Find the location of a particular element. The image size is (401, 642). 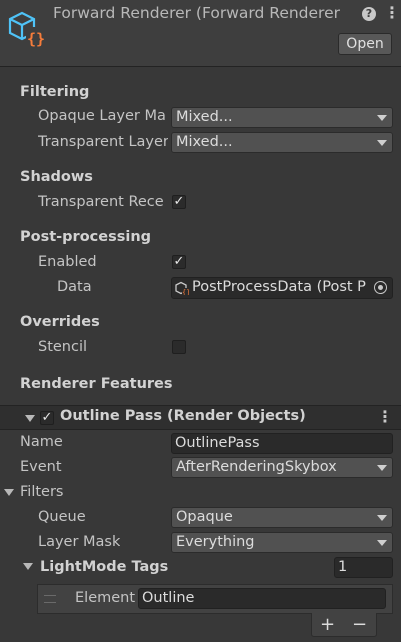

shadows-section-title: Shadows is located at coordinates (56, 177).